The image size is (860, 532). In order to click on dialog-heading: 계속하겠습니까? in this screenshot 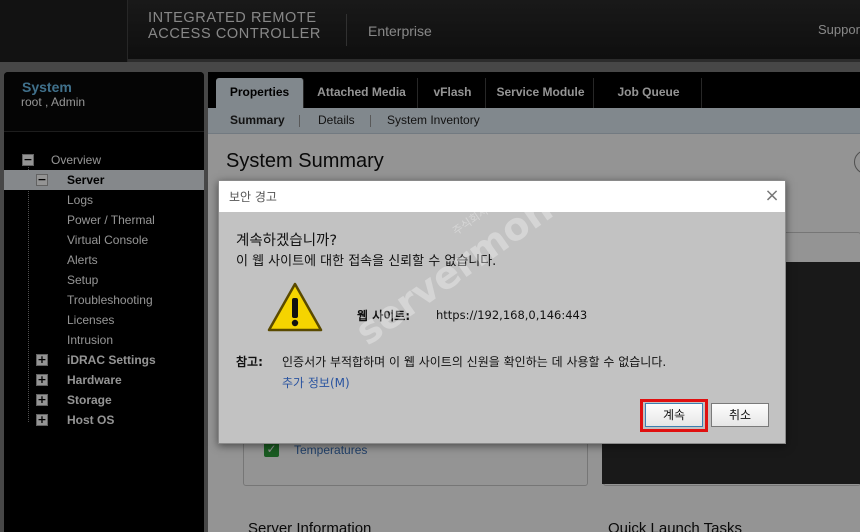, I will do `click(287, 241)`.